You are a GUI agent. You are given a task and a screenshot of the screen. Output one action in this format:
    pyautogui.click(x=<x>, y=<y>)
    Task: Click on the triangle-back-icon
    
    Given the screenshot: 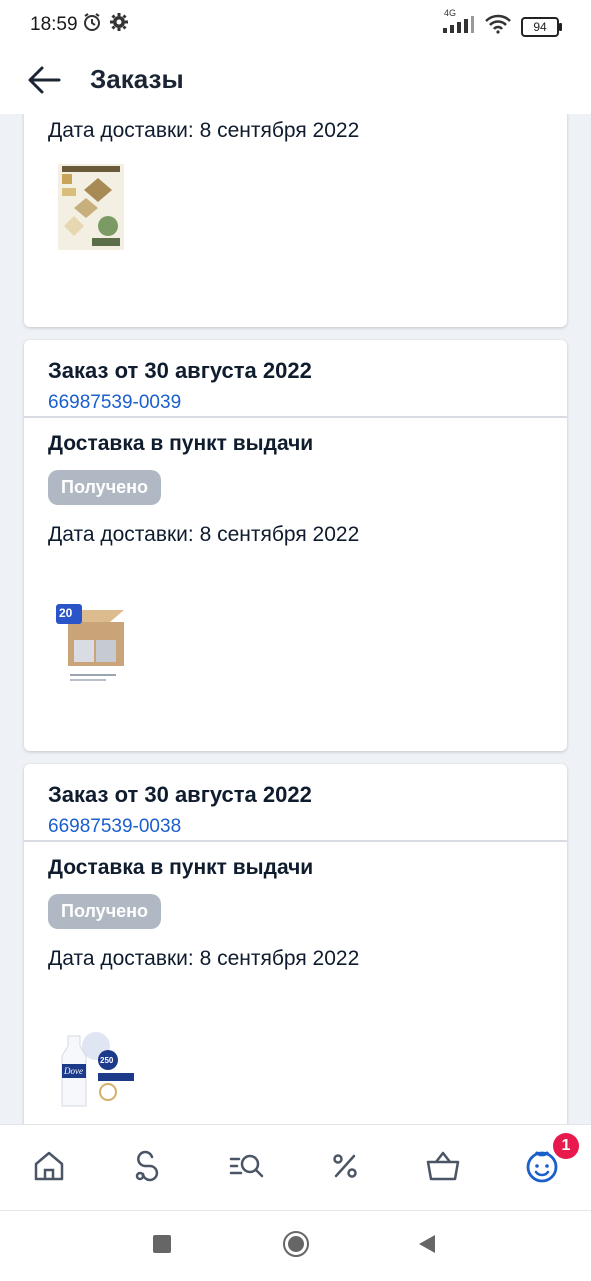 What is the action you would take?
    pyautogui.click(x=427, y=1246)
    